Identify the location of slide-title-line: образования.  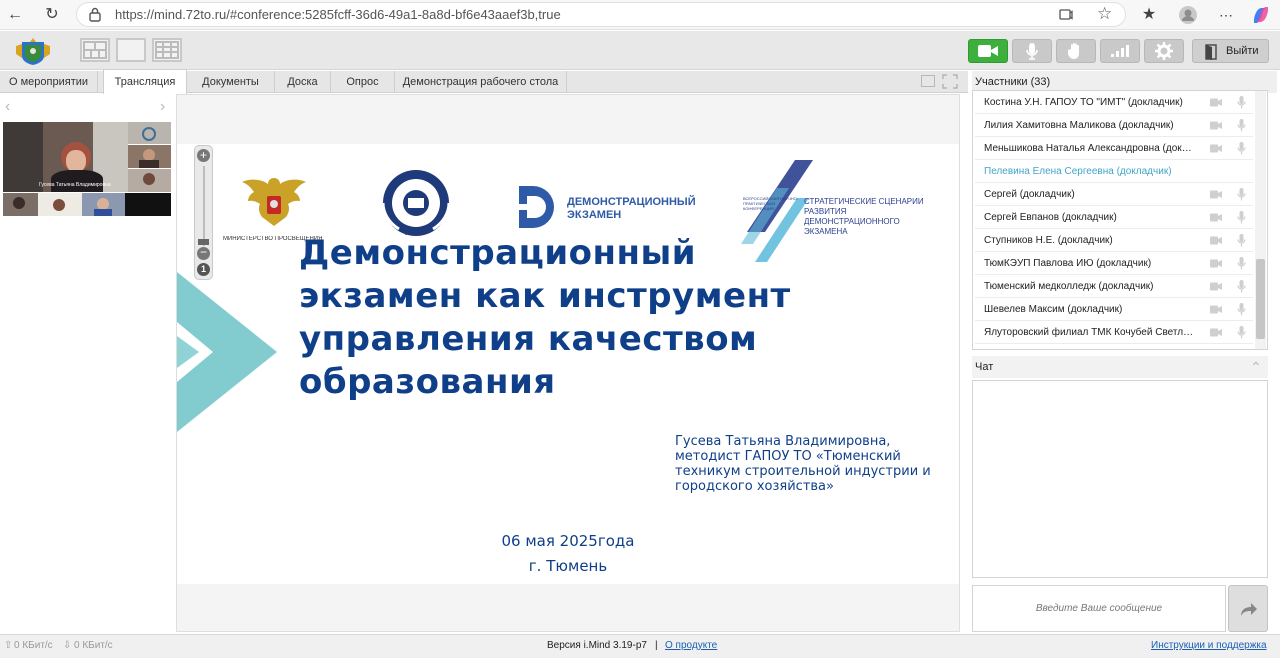
(427, 382).